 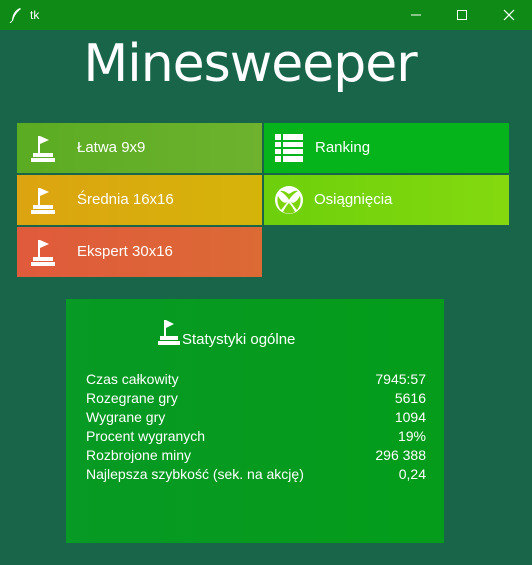 I want to click on tile-achievements: Osiągnięcia, so click(x=386, y=200).